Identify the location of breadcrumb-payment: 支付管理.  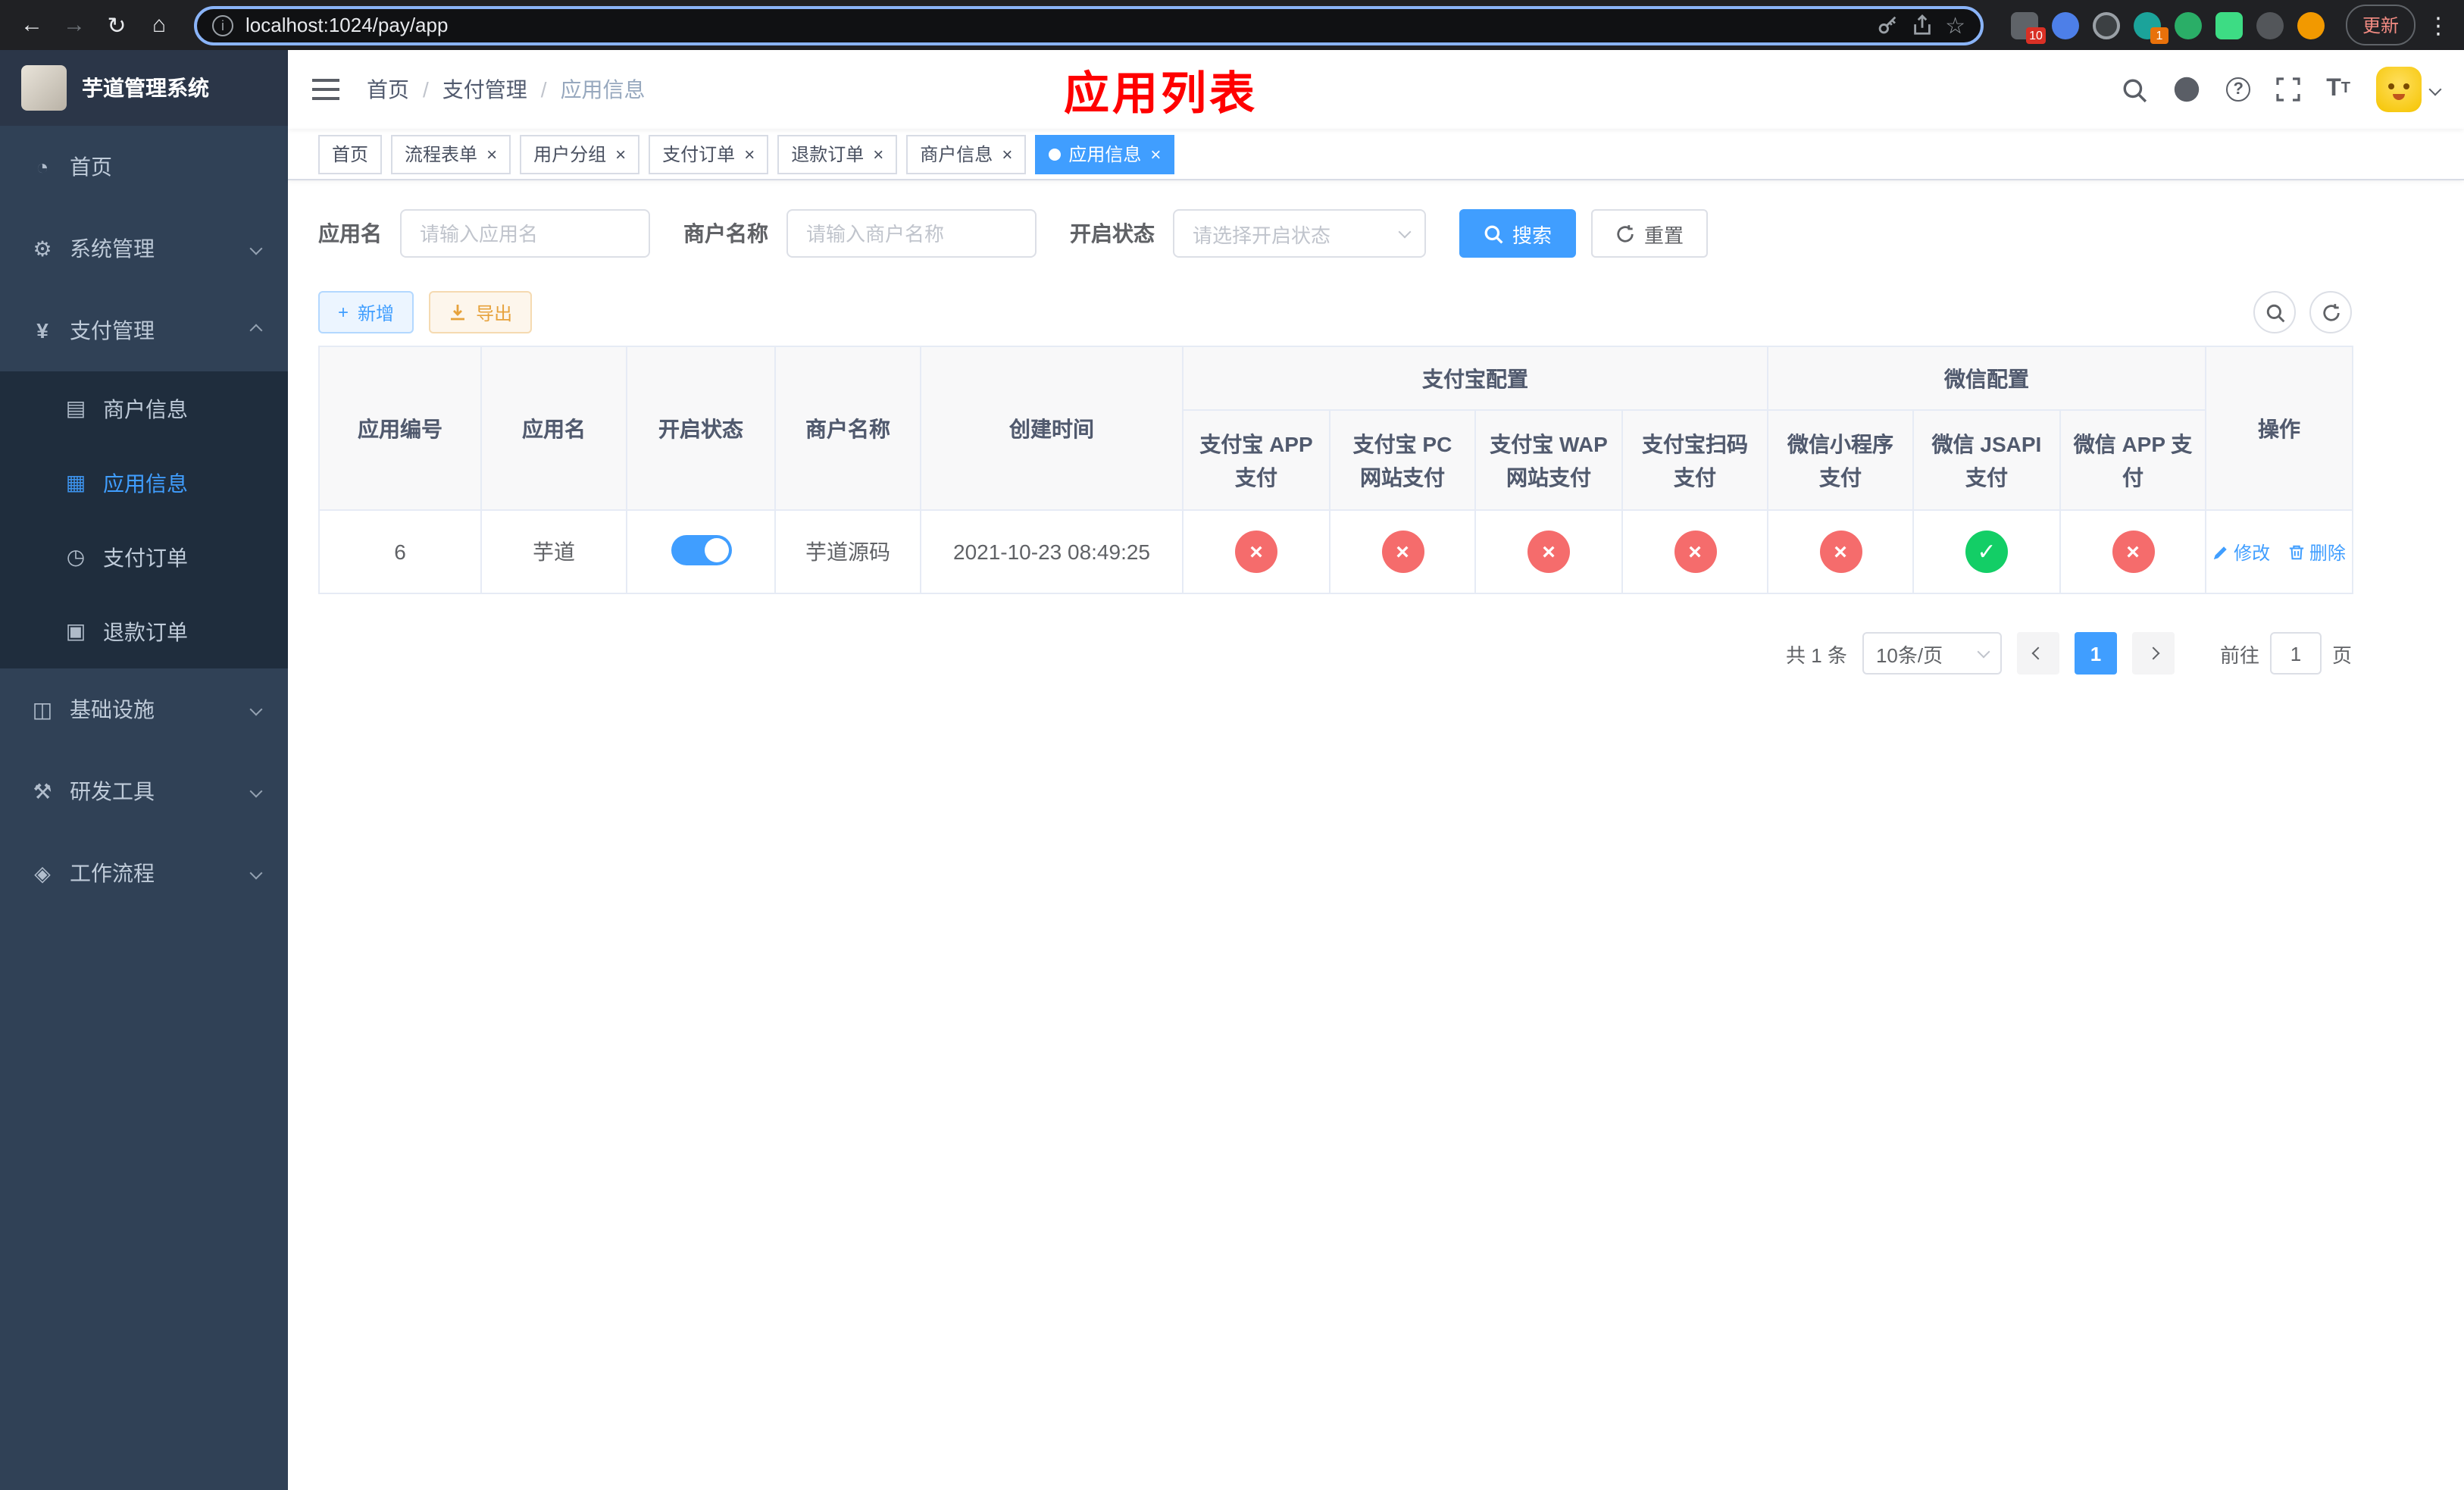
(484, 89).